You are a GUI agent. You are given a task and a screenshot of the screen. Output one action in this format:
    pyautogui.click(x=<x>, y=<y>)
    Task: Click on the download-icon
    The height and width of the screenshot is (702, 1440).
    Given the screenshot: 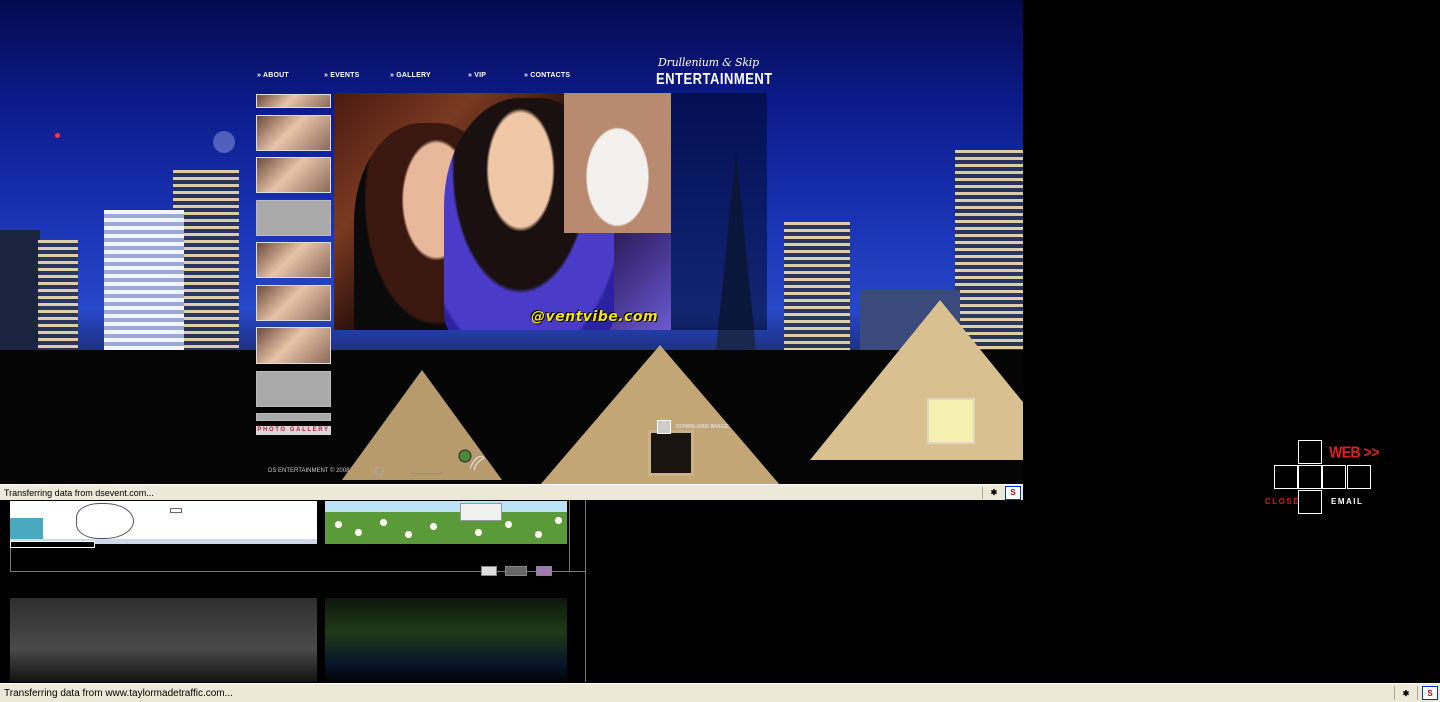 What is the action you would take?
    pyautogui.click(x=664, y=427)
    